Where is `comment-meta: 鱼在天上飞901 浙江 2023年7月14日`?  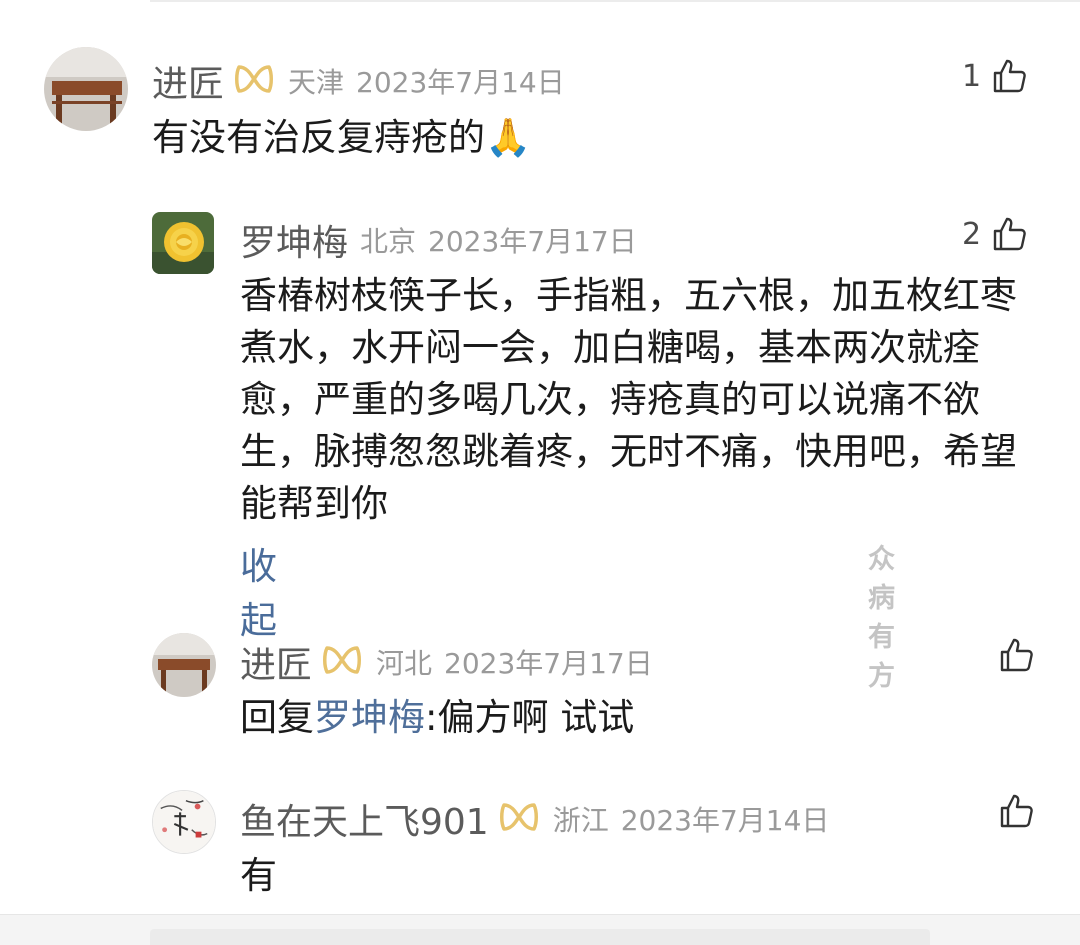 comment-meta: 鱼在天上飞901 浙江 2023年7月14日 is located at coordinates (534, 819).